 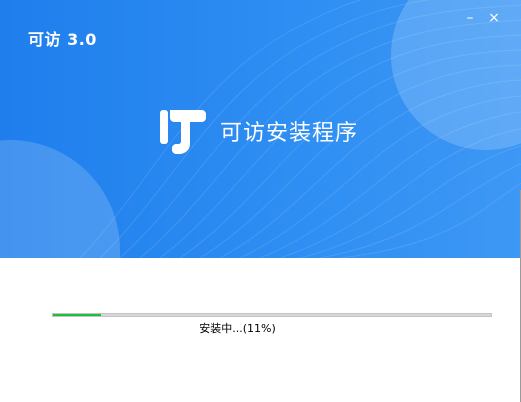 I want to click on minimize-button: –, so click(x=470, y=18).